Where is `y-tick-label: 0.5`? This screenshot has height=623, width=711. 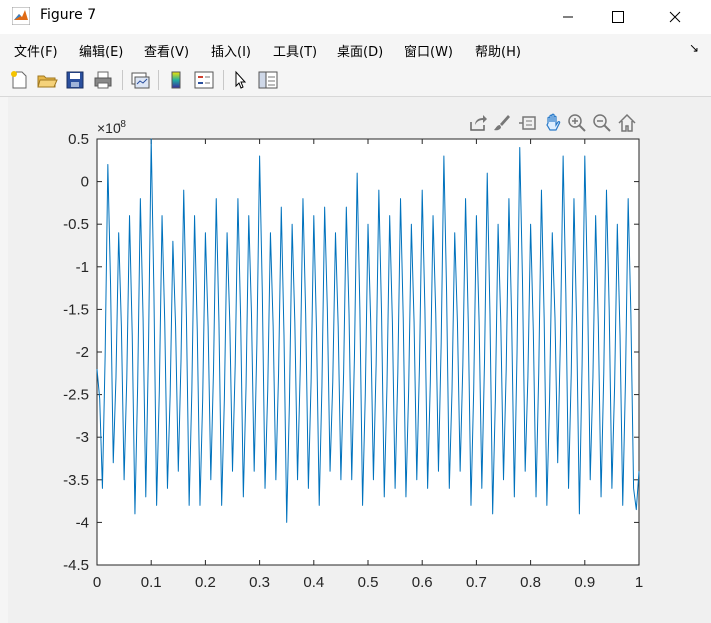
y-tick-label: 0.5 is located at coordinates (78, 139).